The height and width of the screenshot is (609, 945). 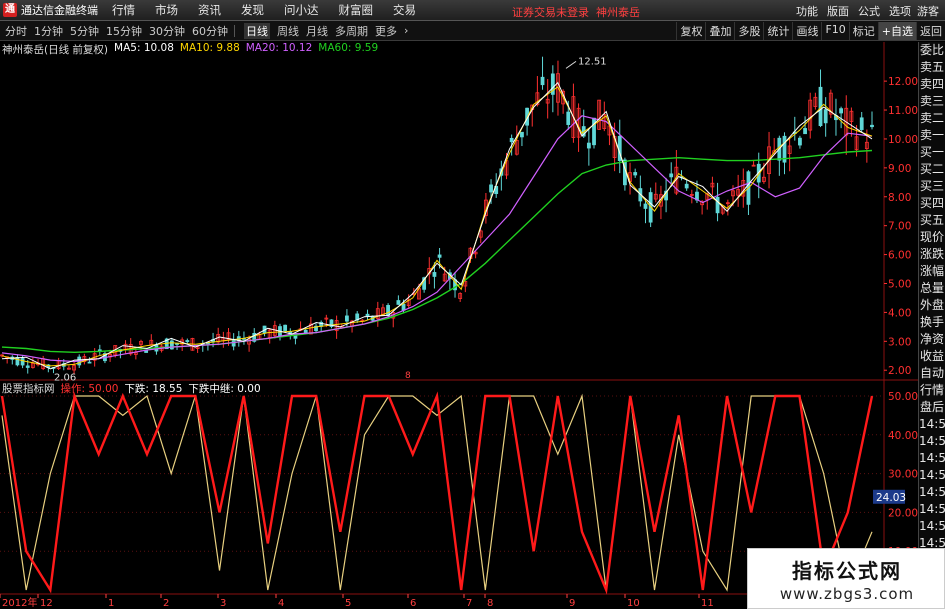 What do you see at coordinates (891, 498) in the screenshot?
I see `current-value-label: 24.03` at bounding box center [891, 498].